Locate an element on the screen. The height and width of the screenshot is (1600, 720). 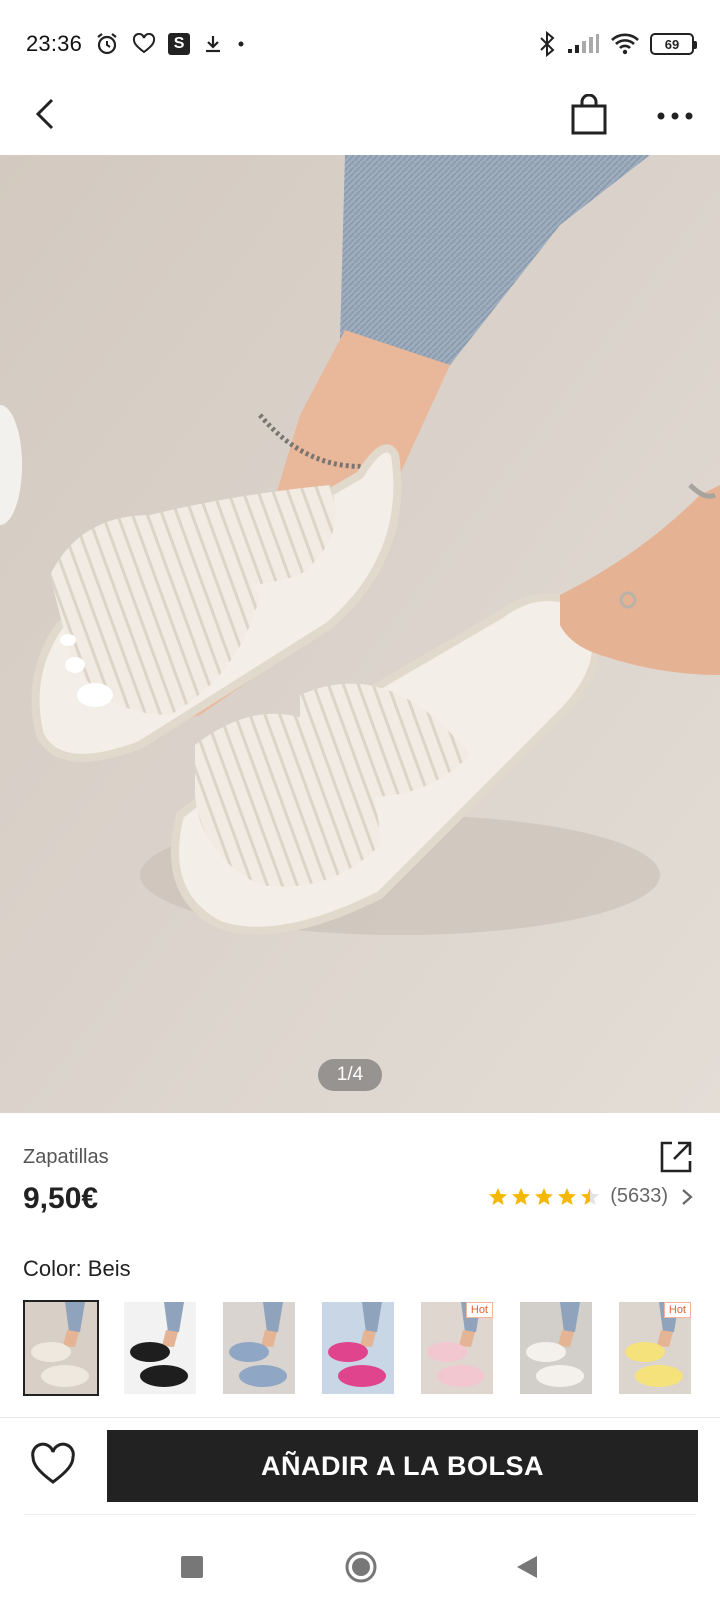
chevron-left-icon is located at coordinates (44, 114).